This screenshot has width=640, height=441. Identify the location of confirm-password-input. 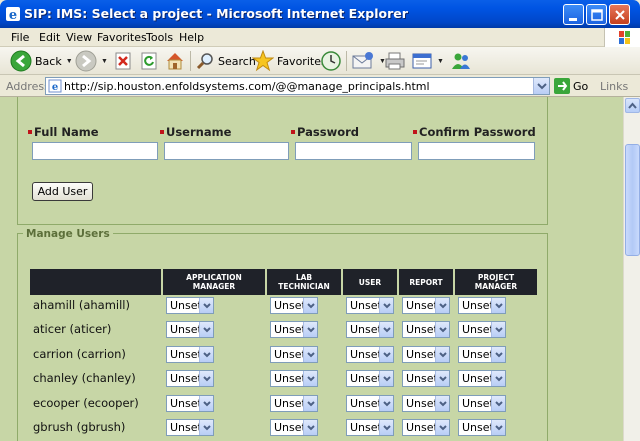
(476, 151).